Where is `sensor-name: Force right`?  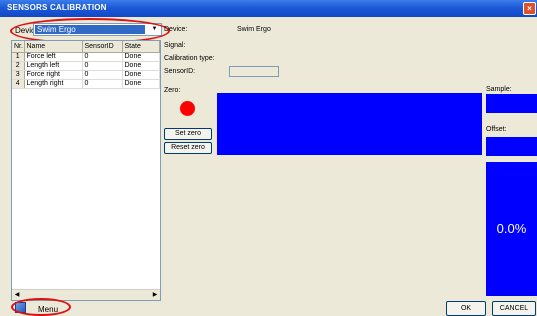
sensor-name: Force right is located at coordinates (53, 75).